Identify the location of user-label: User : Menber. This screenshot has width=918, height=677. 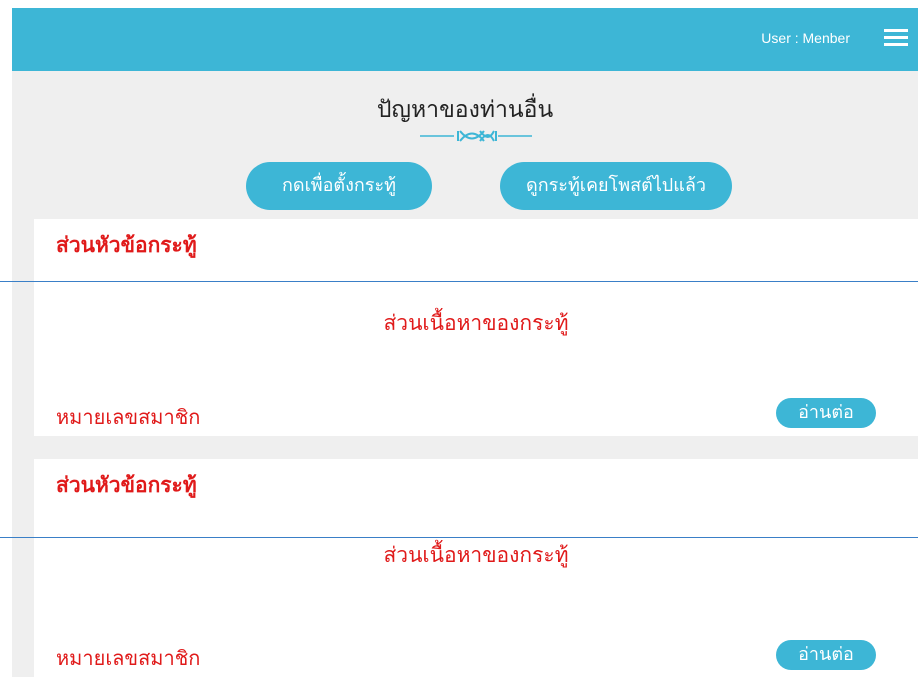
(805, 38).